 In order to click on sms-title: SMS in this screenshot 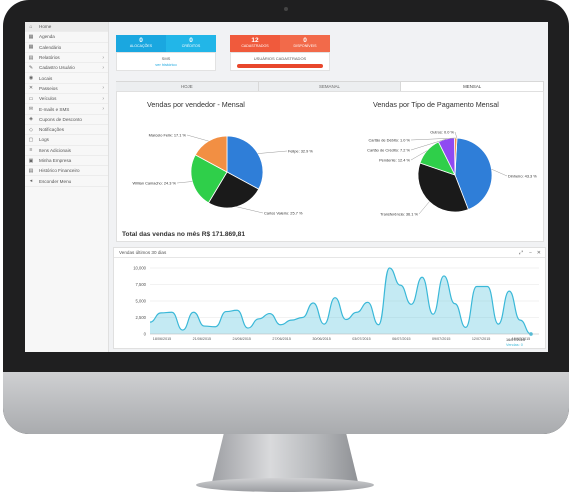, I will do `click(166, 58)`.